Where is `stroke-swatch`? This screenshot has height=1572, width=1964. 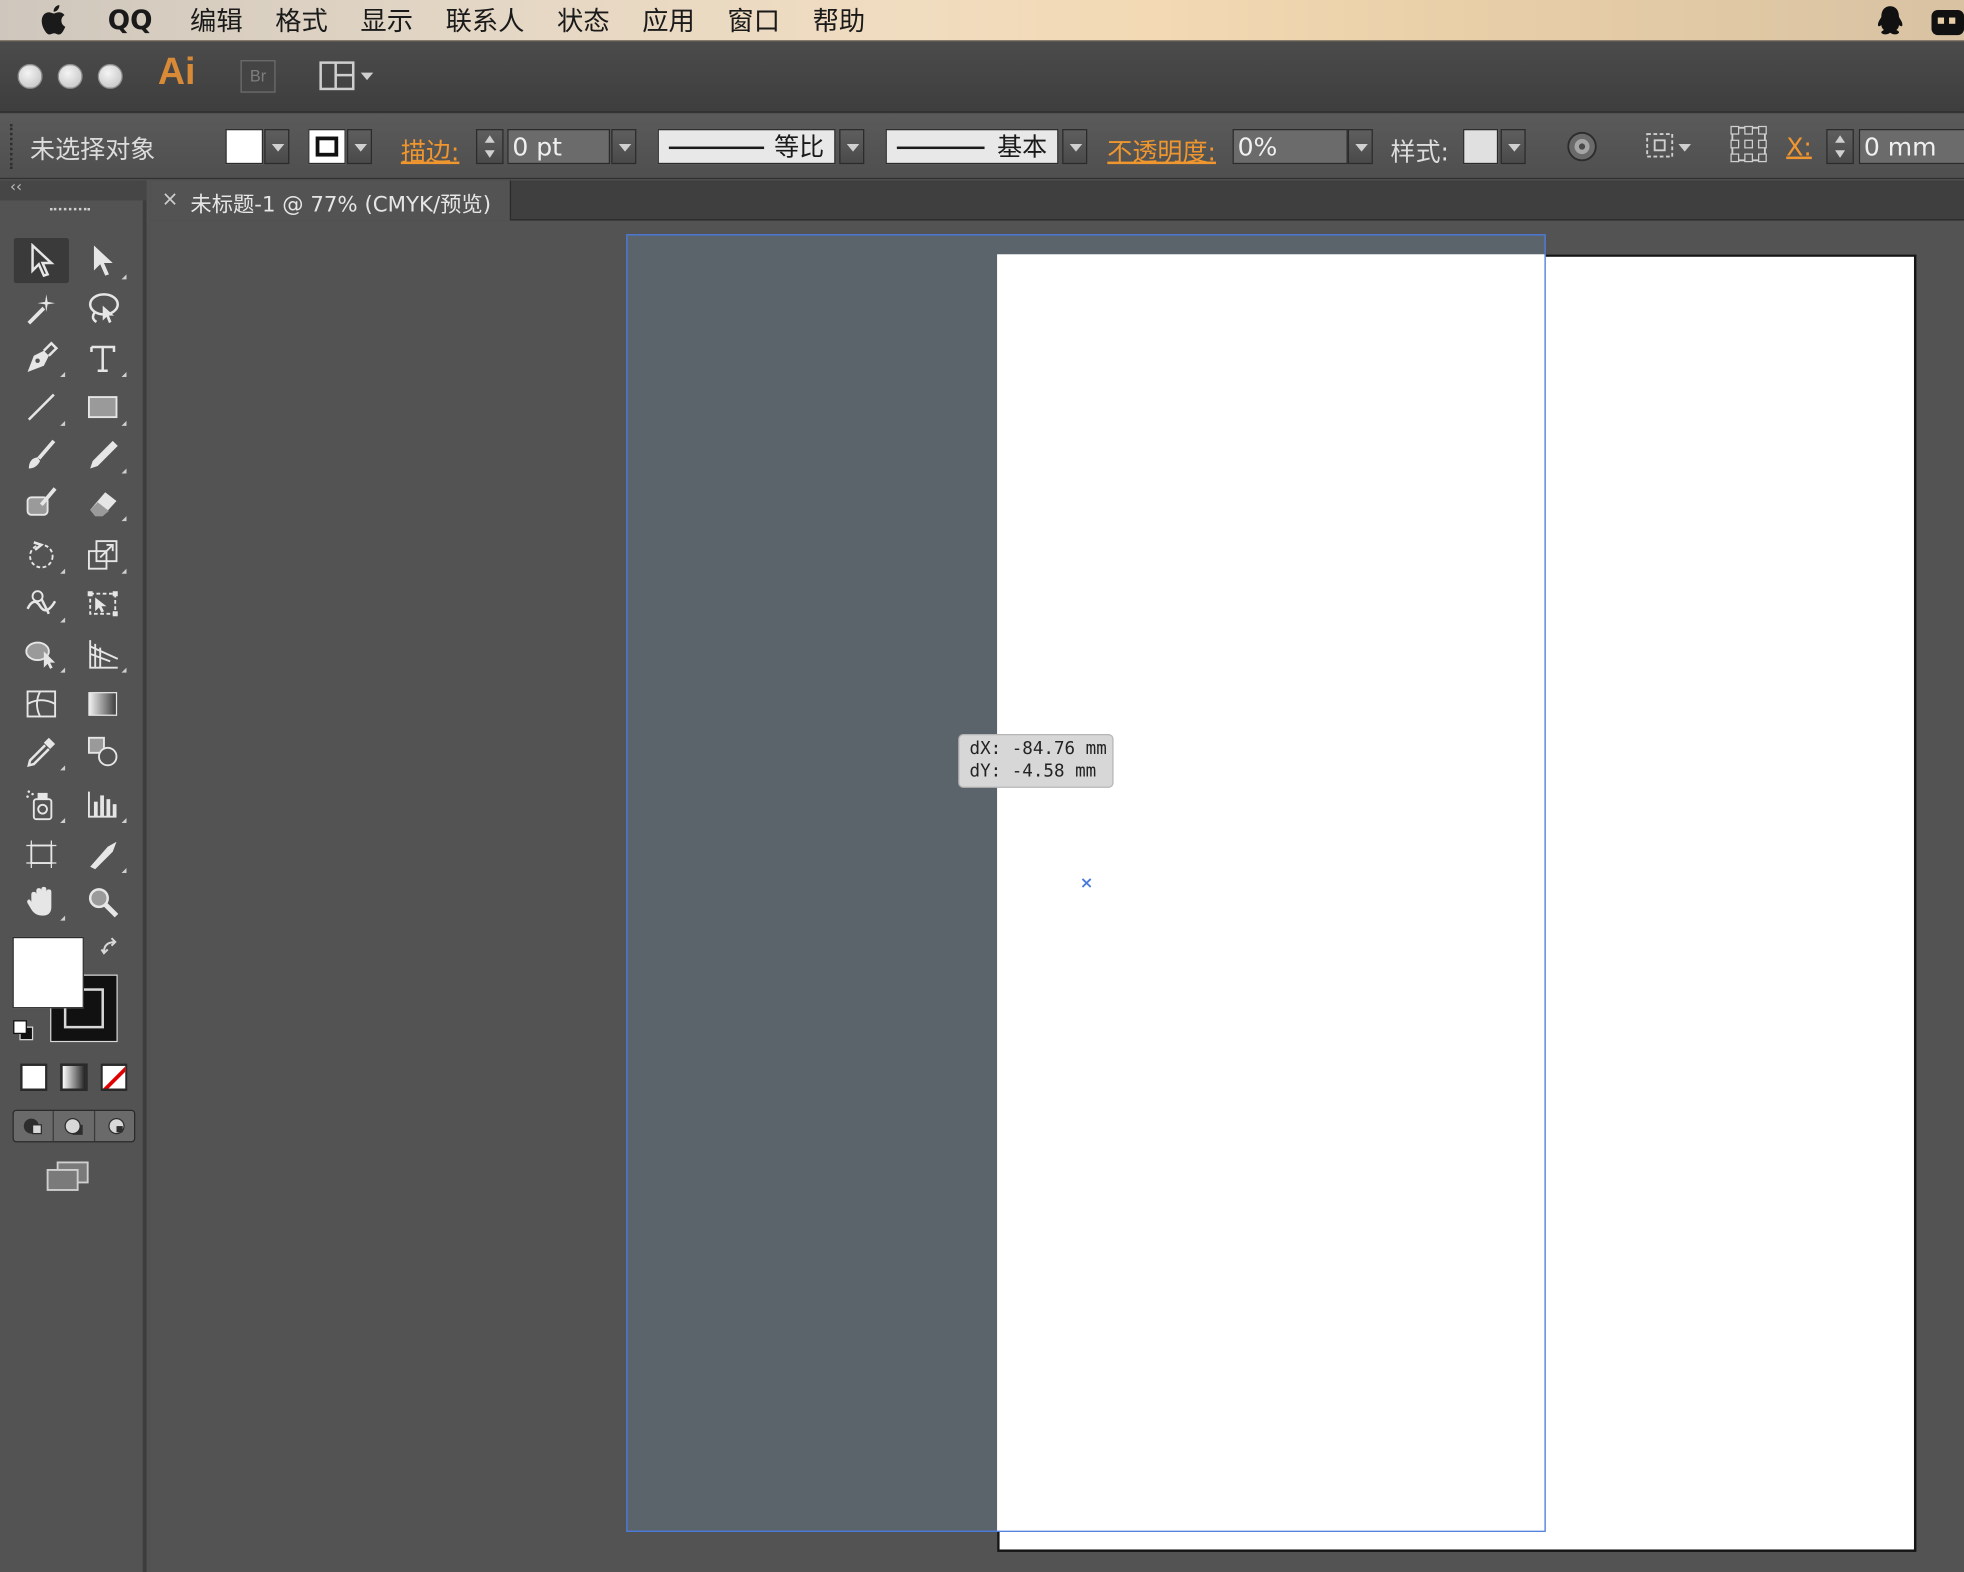 stroke-swatch is located at coordinates (327, 147).